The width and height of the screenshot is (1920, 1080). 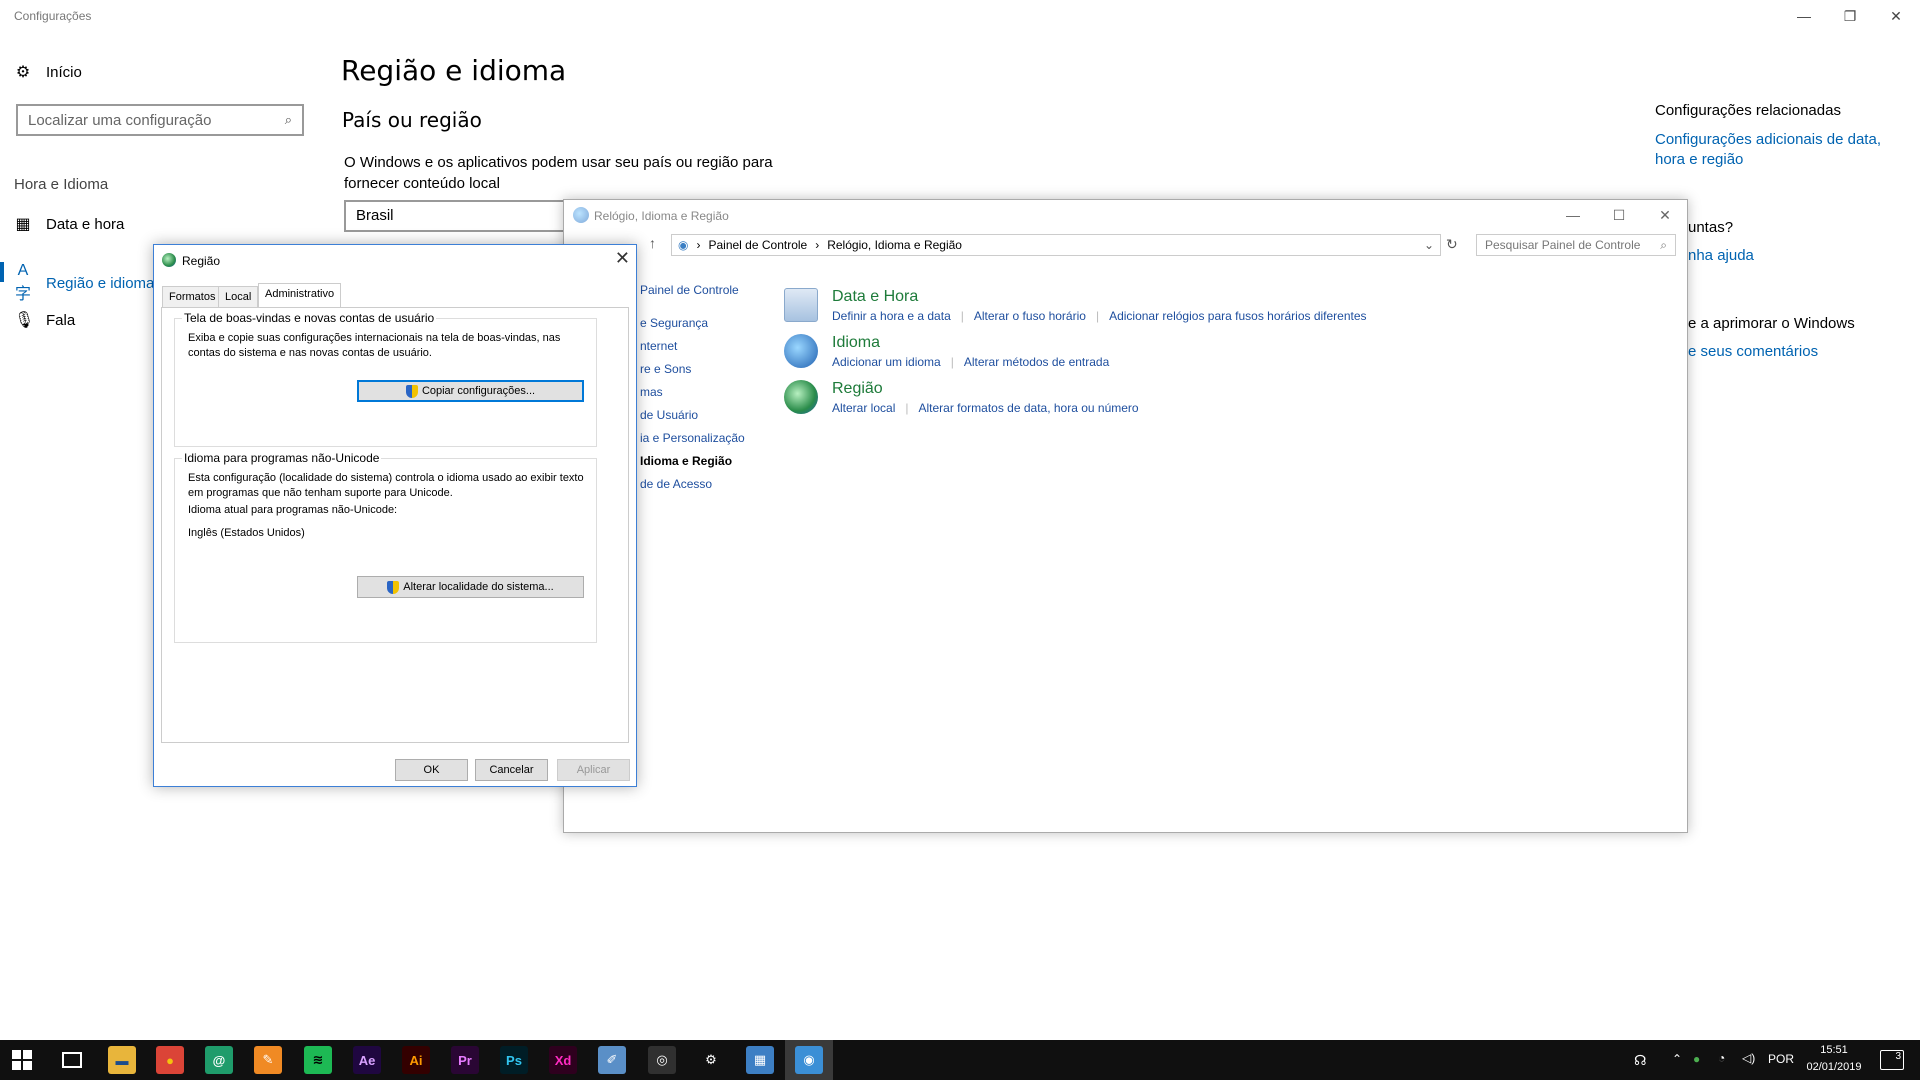 What do you see at coordinates (894, 245) in the screenshot?
I see `breadcrumb-clock-language-region: Relógio, Idioma e Região` at bounding box center [894, 245].